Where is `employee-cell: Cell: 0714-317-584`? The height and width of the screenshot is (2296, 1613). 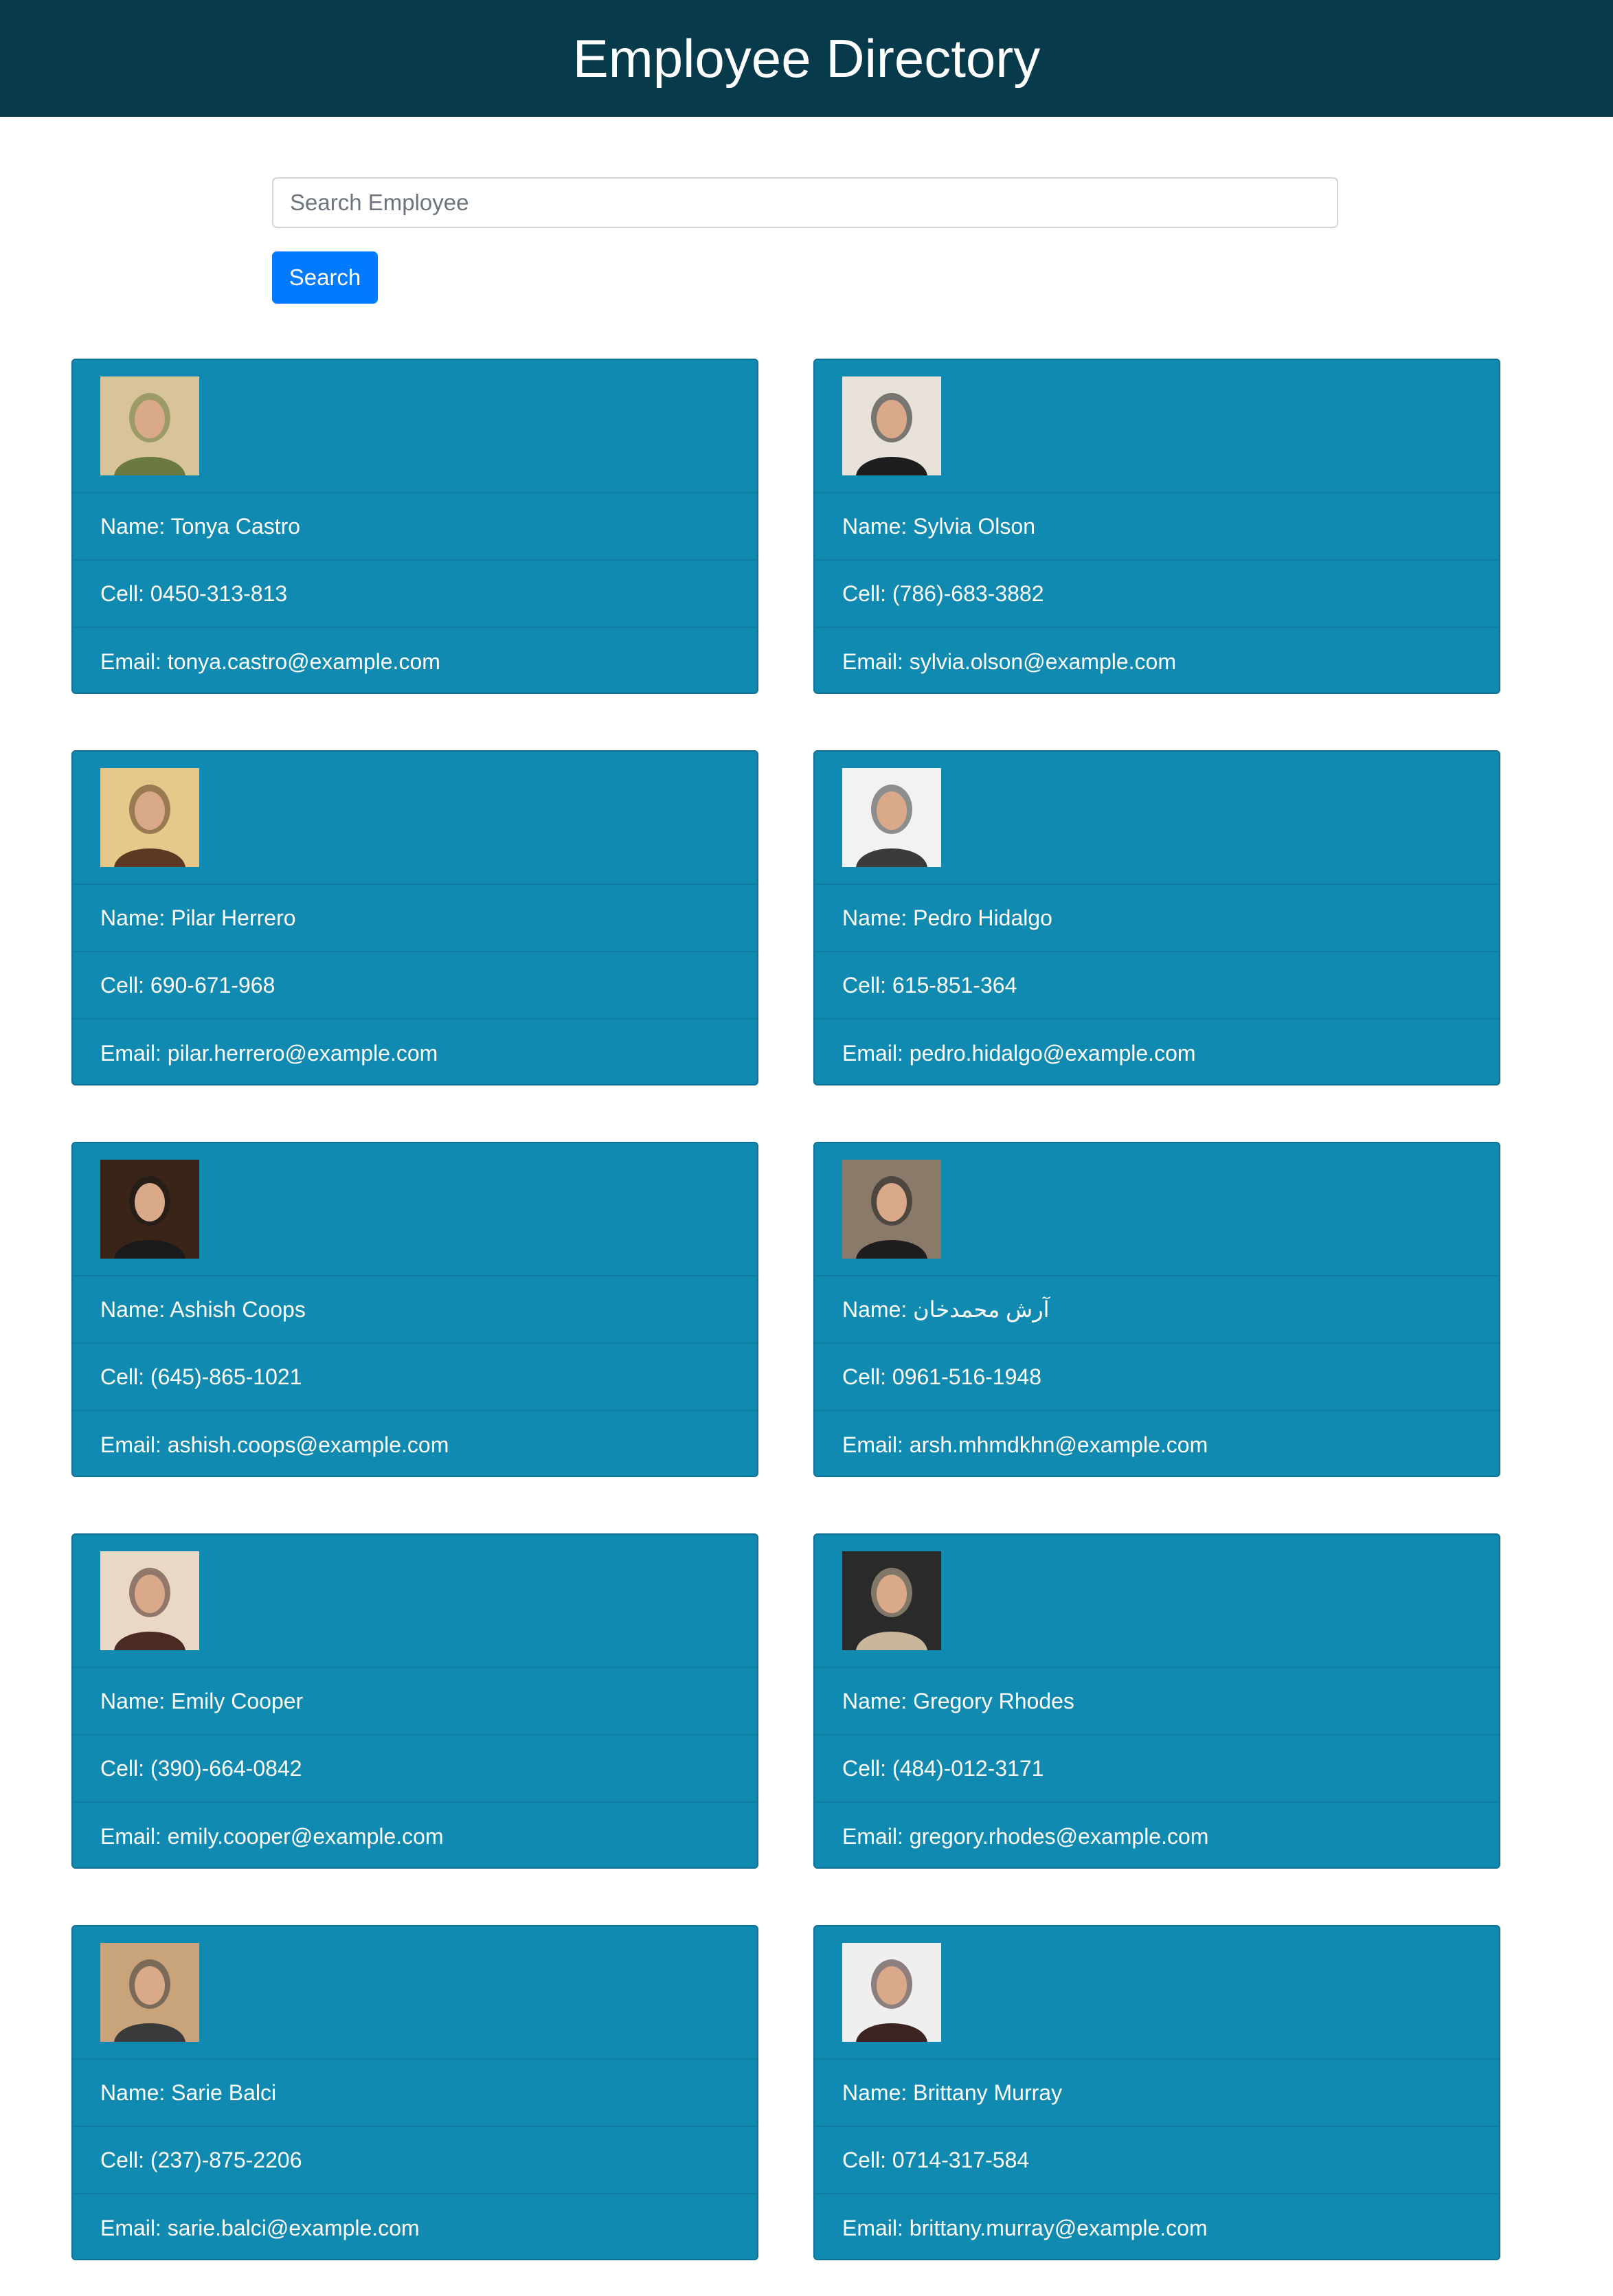 employee-cell: Cell: 0714-317-584 is located at coordinates (1157, 2160).